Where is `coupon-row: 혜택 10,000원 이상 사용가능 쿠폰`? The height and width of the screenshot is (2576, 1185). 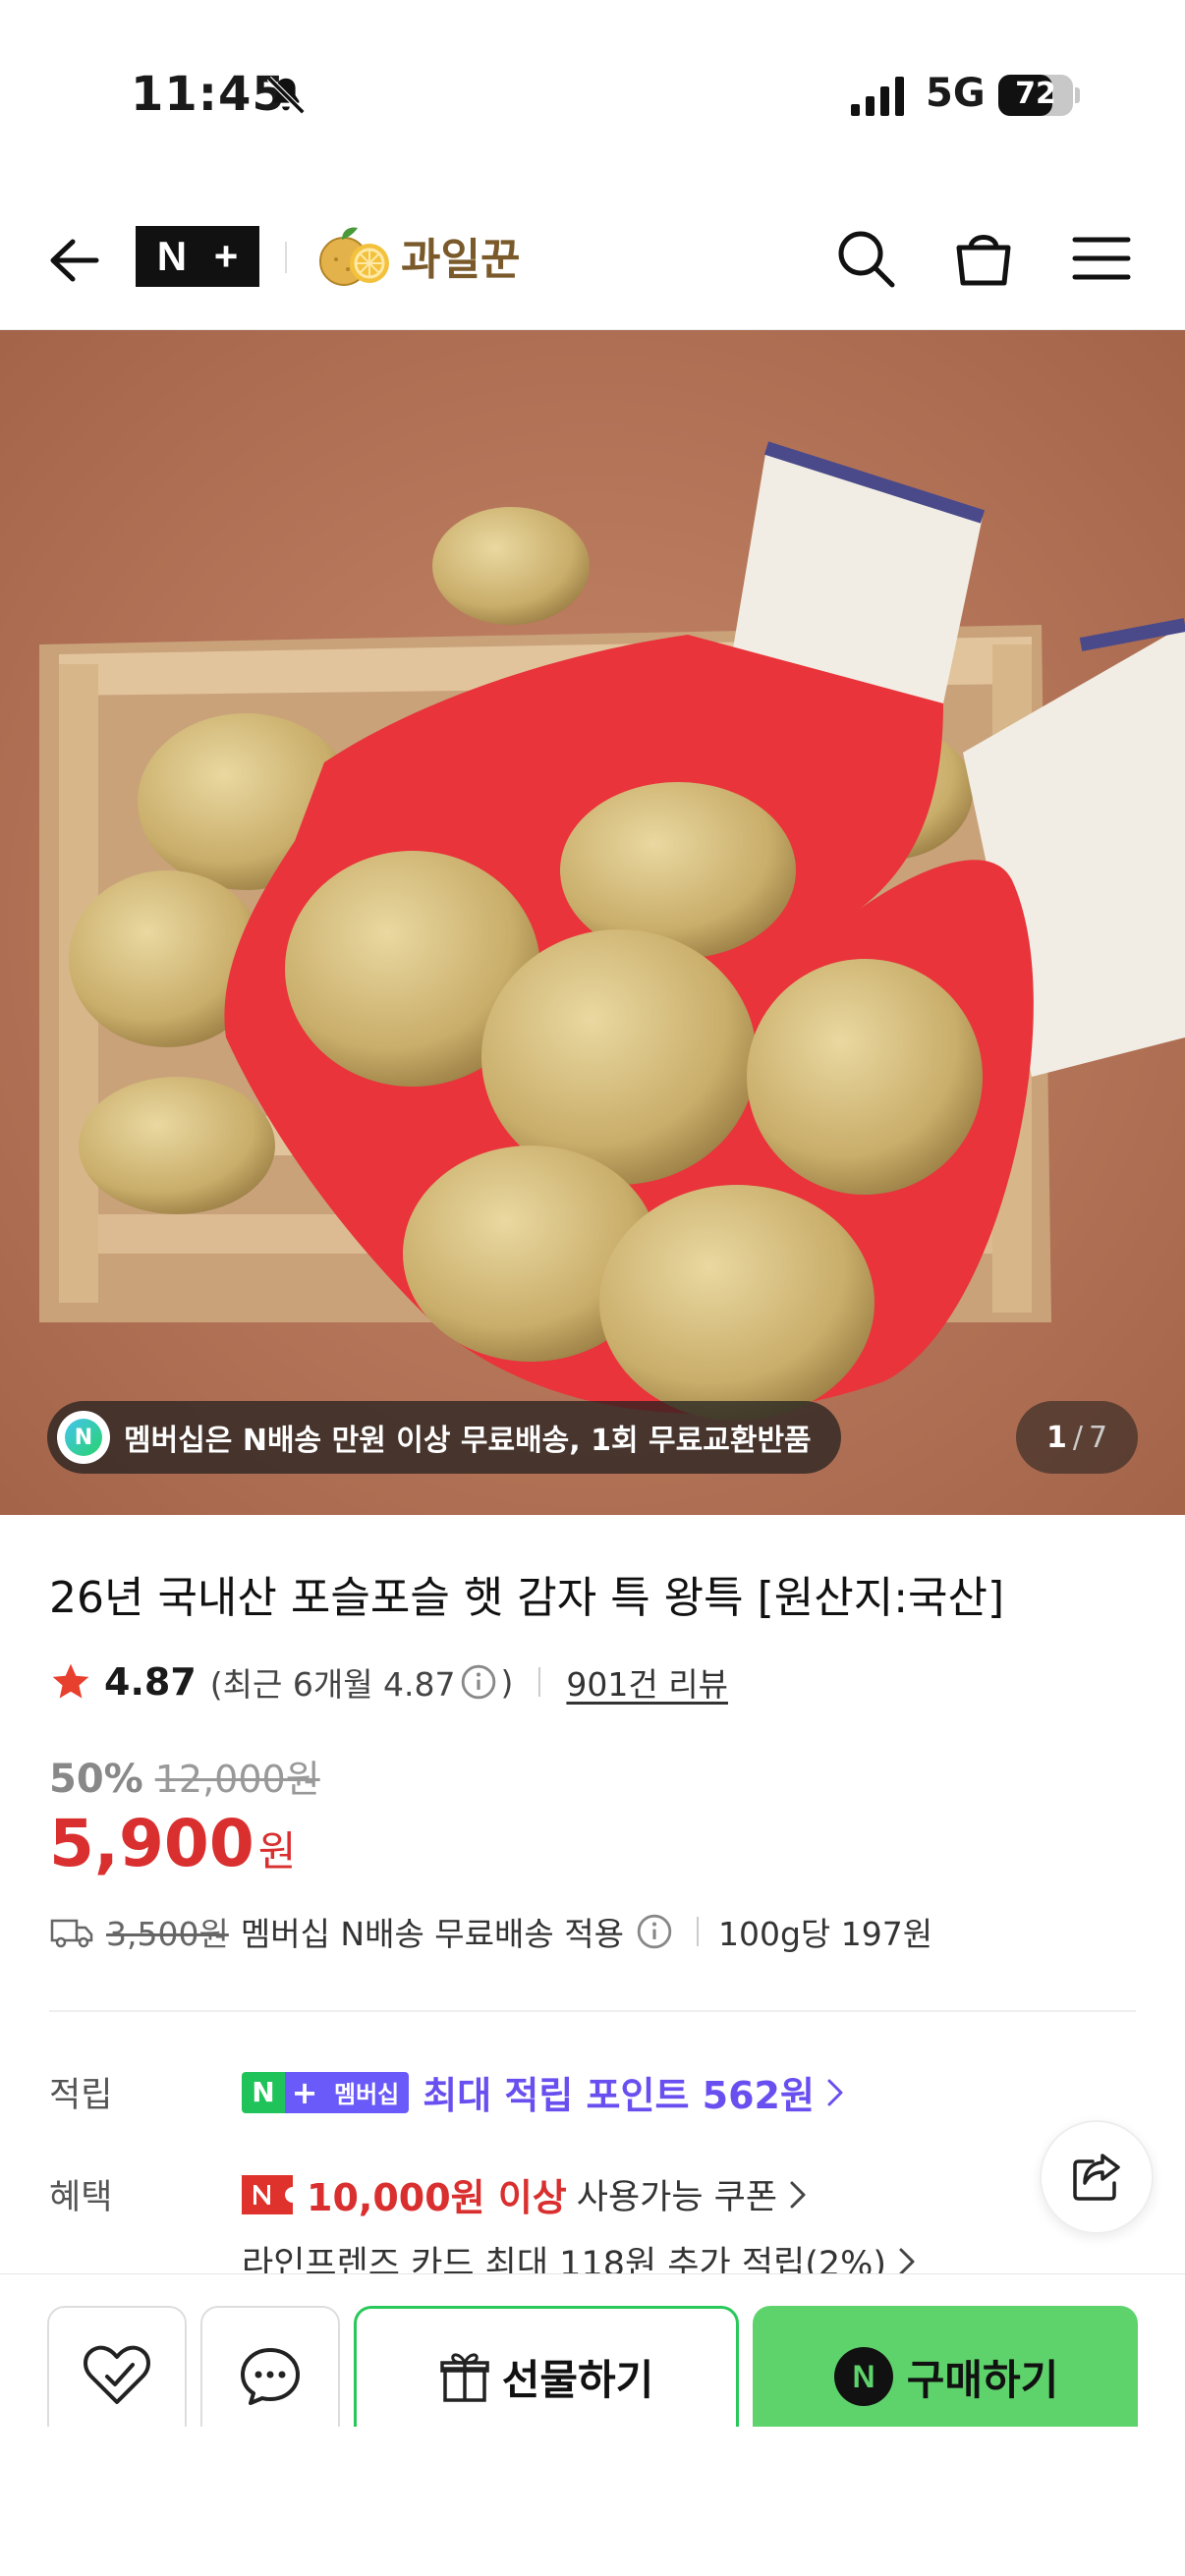
coupon-row: 혜택 10,000원 이상 사용가능 쿠폰 is located at coordinates (430, 2194).